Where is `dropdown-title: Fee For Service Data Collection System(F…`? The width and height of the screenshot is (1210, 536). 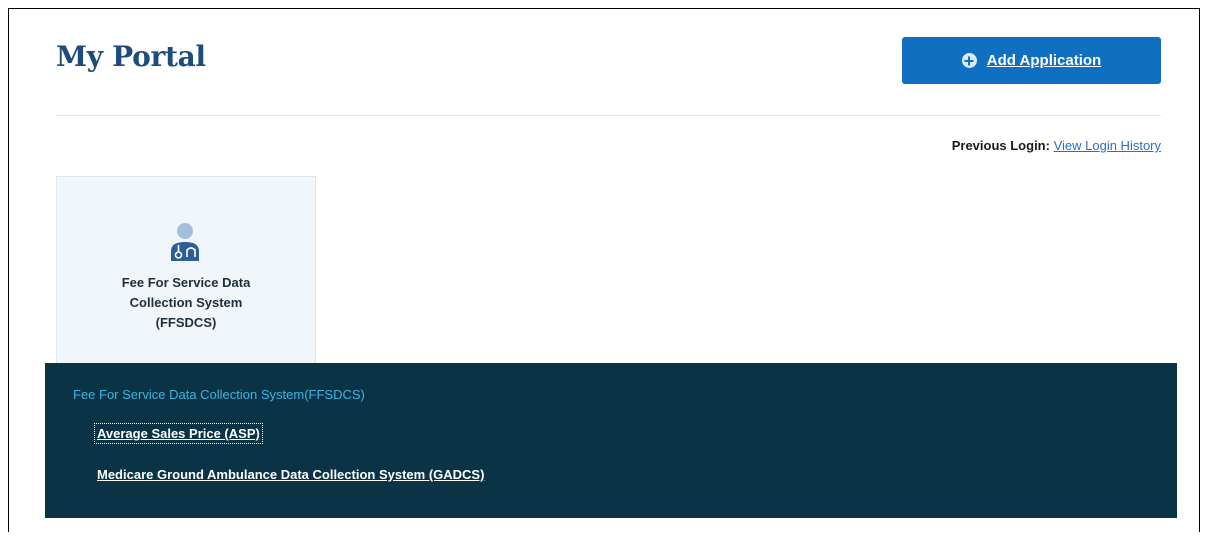 dropdown-title: Fee For Service Data Collection System(F… is located at coordinates (219, 394).